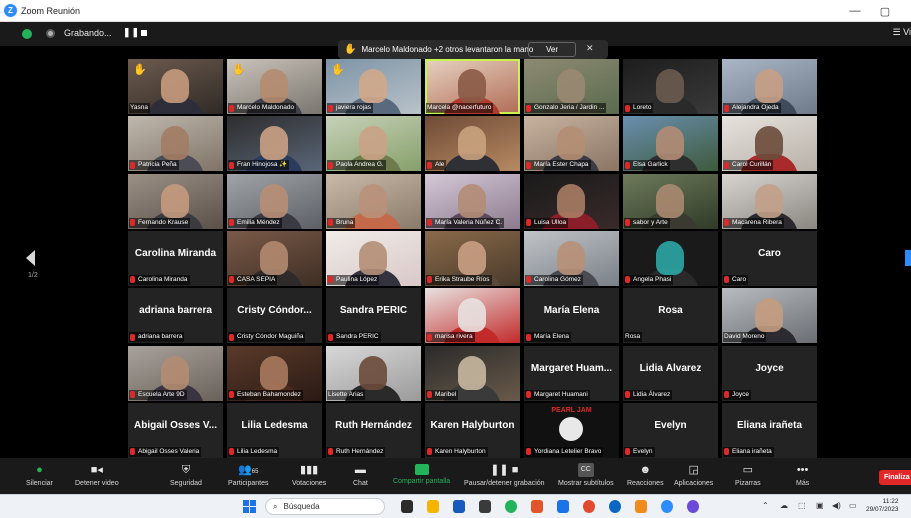 This screenshot has width=911, height=518. I want to click on participant-tile: Loreto, so click(670, 86).